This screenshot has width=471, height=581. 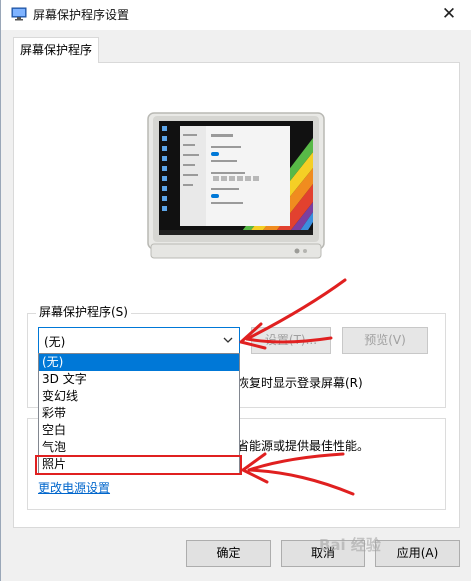 What do you see at coordinates (300, 383) in the screenshot?
I see `resume-login-label: 恢复时显示登录屏幕(R)` at bounding box center [300, 383].